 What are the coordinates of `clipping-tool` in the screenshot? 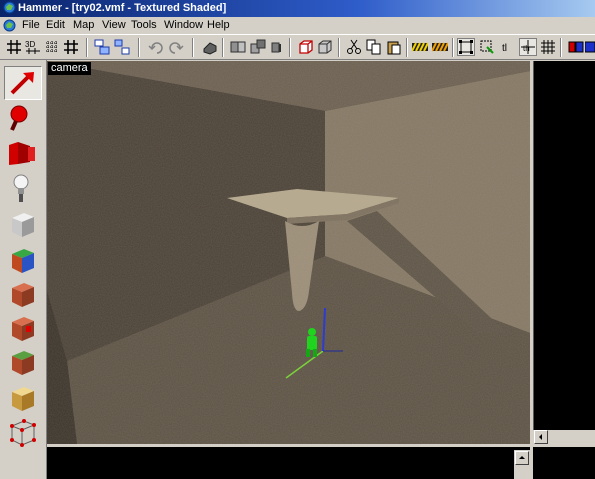 It's located at (23, 399).